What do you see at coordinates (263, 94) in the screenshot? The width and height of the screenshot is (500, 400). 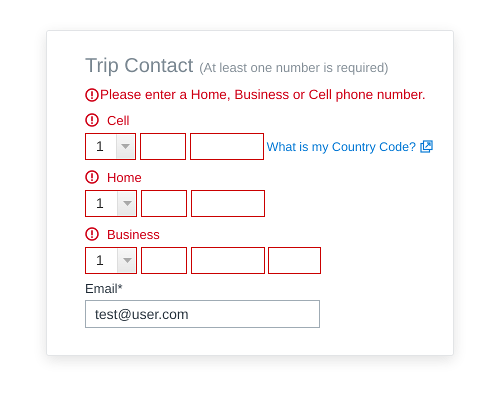 I see `error-message: Please enter a Home, Business or Cell phone number.` at bounding box center [263, 94].